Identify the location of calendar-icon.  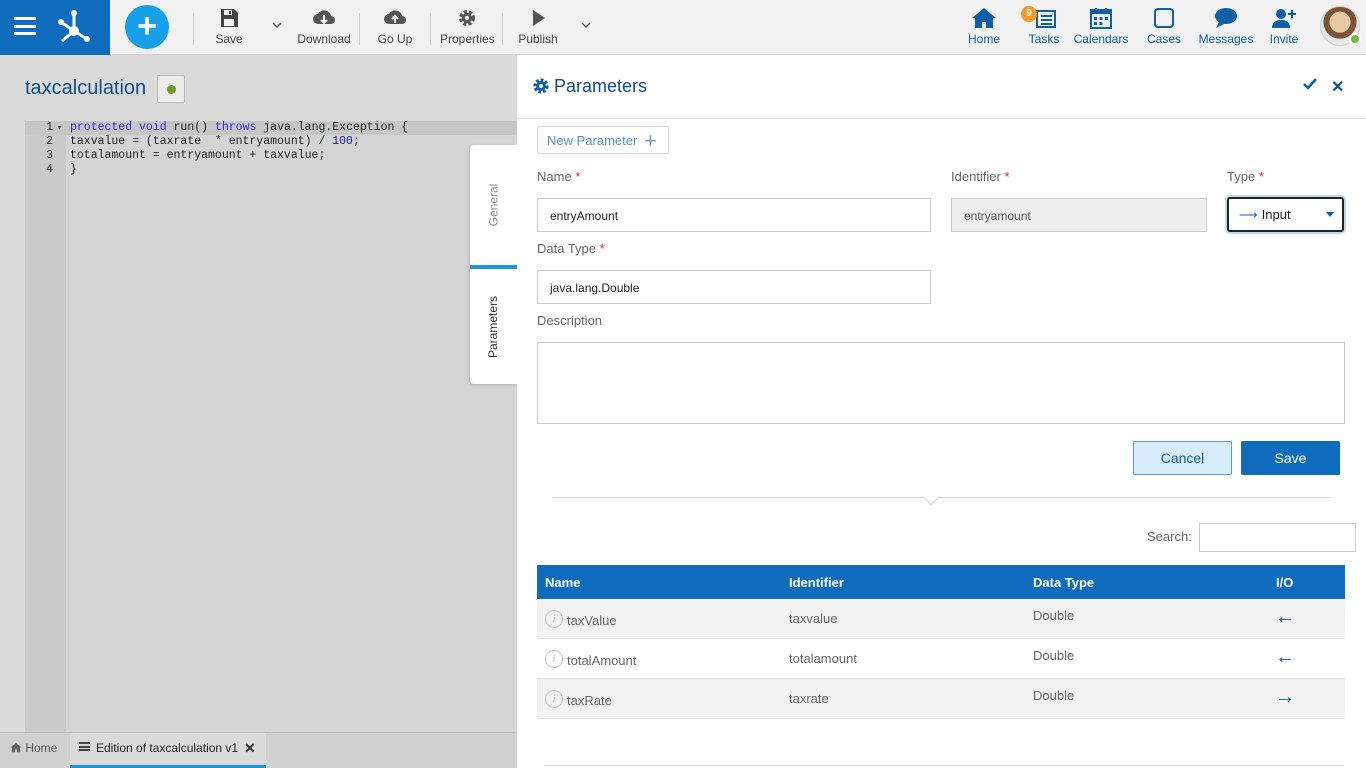
(1101, 18).